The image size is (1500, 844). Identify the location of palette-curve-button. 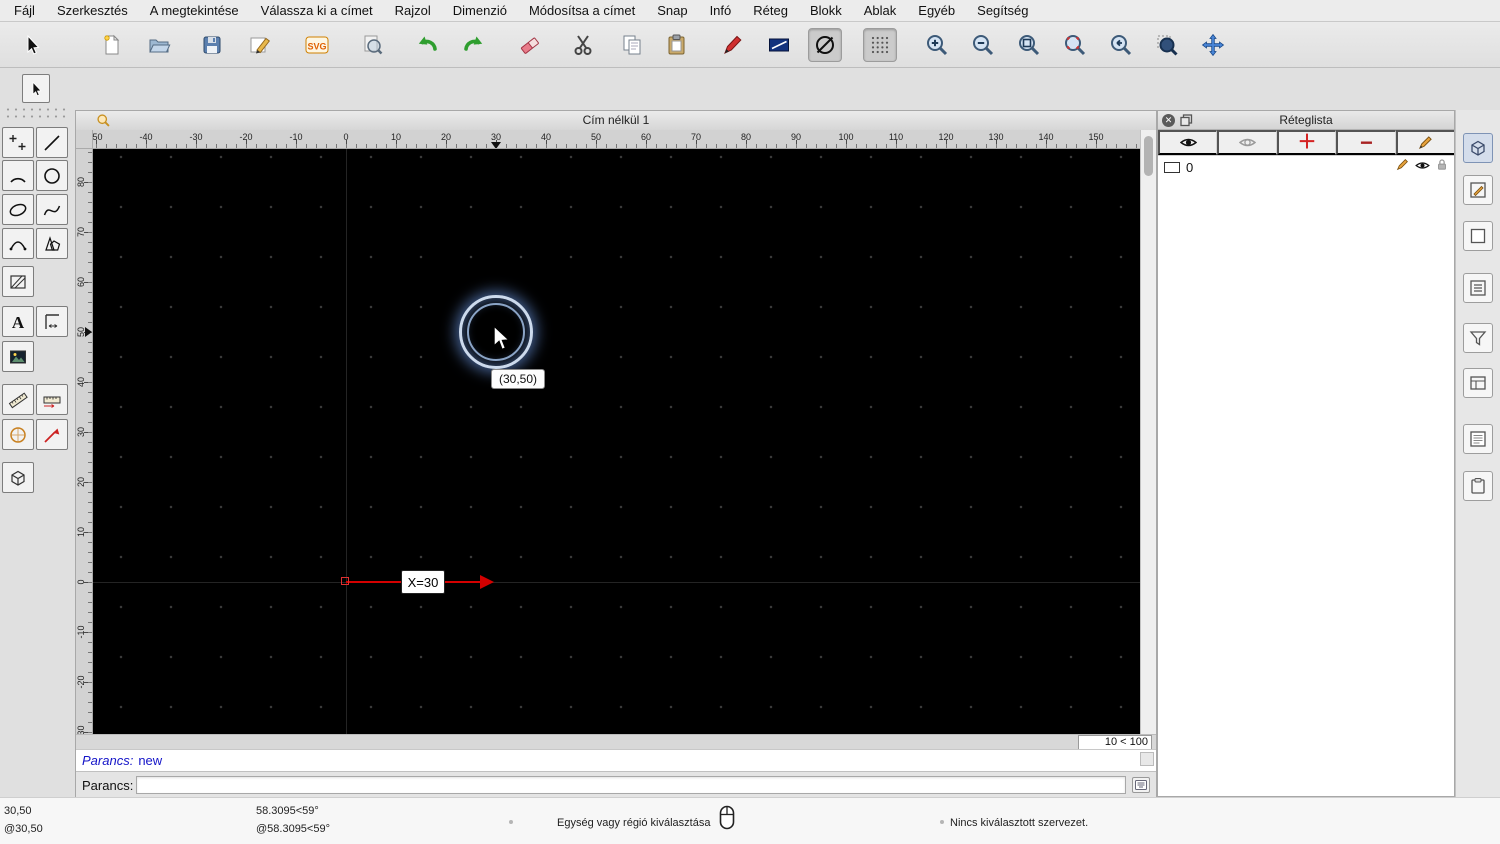
(18, 243).